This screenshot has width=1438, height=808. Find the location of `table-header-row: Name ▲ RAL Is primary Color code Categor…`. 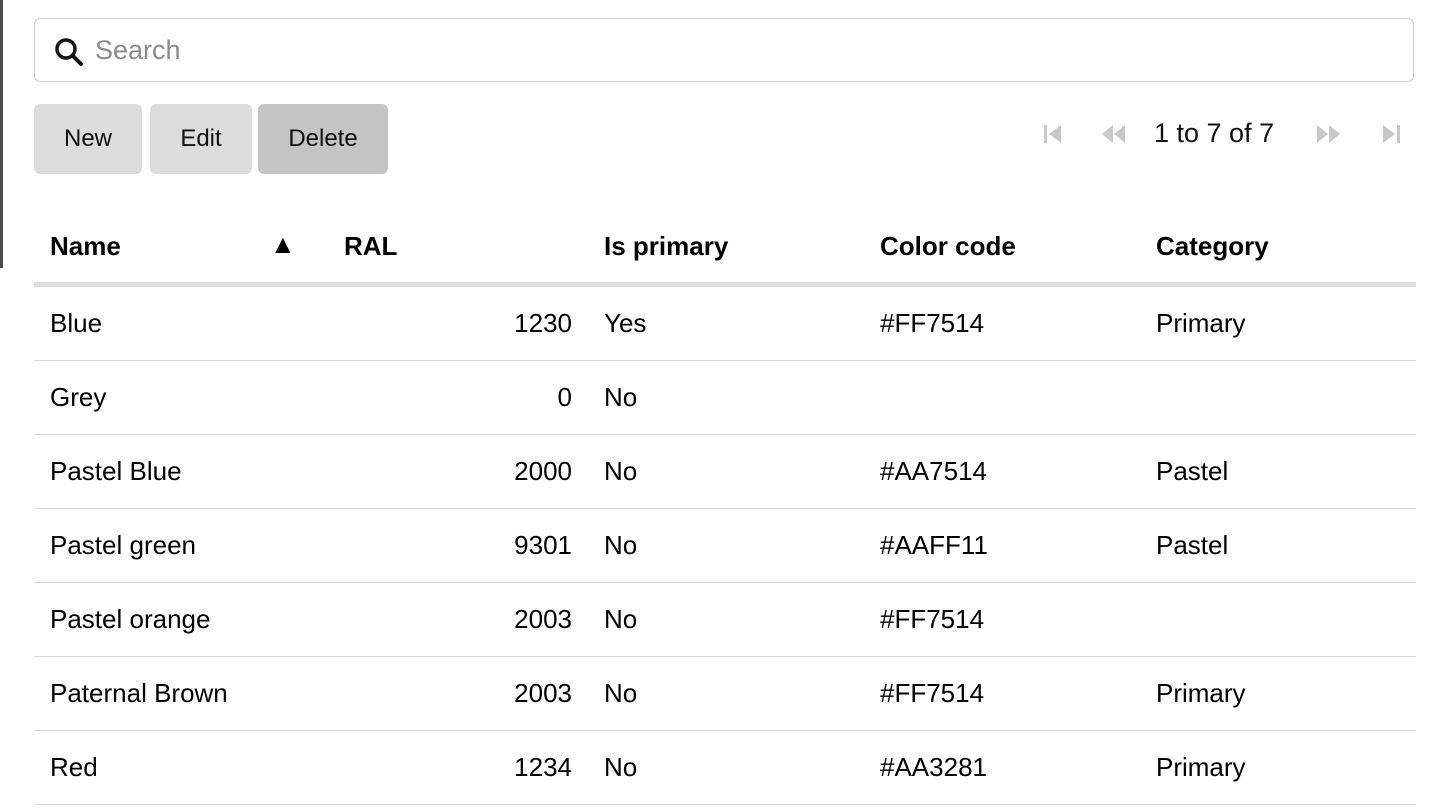

table-header-row: Name ▲ RAL Is primary Color code Categor… is located at coordinates (725, 248).